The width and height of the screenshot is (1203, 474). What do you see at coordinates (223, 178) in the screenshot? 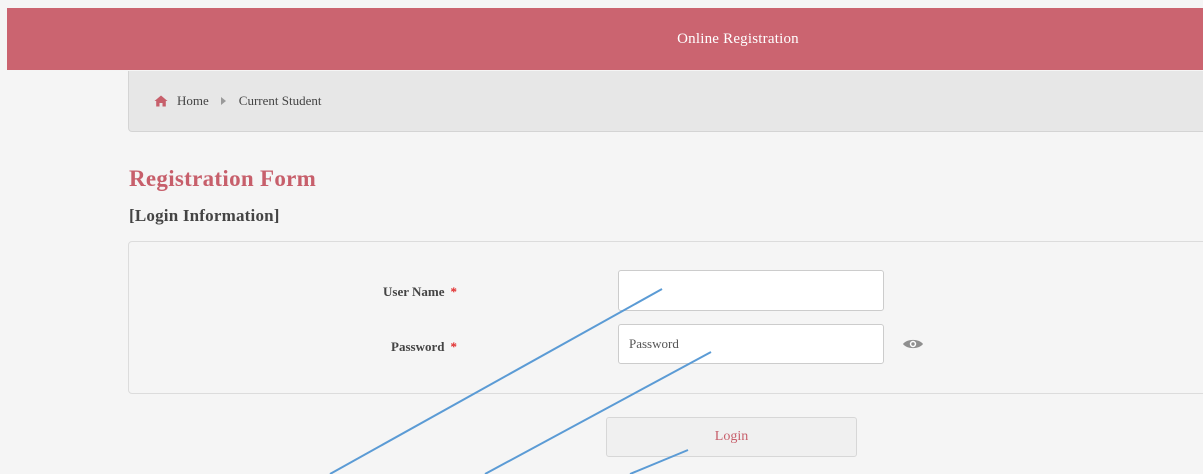
I see `page-title: Registration Form` at bounding box center [223, 178].